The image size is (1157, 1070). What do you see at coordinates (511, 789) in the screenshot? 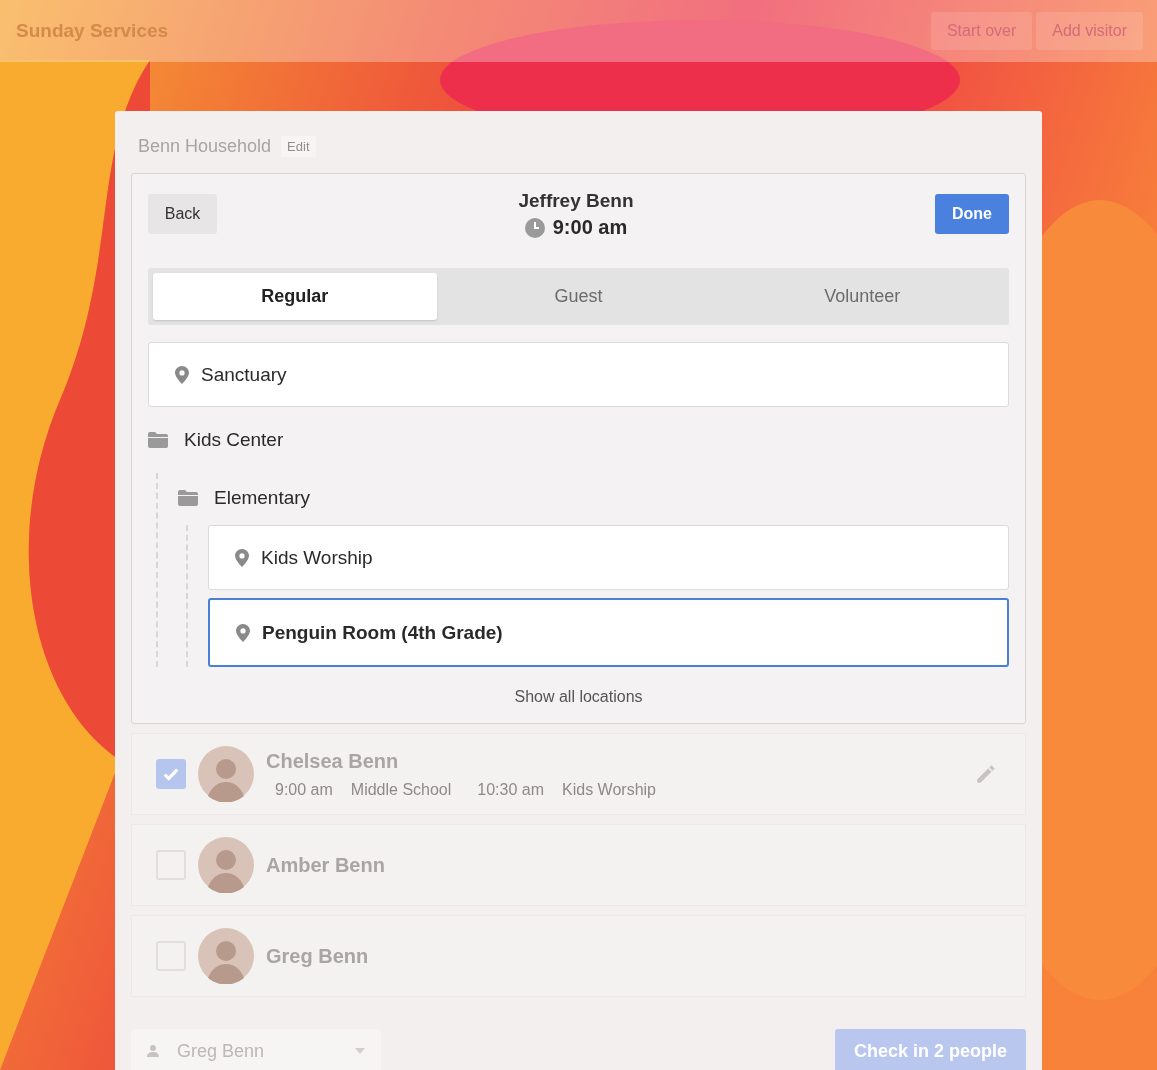
I see `checkin-detail: 10:30 am` at bounding box center [511, 789].